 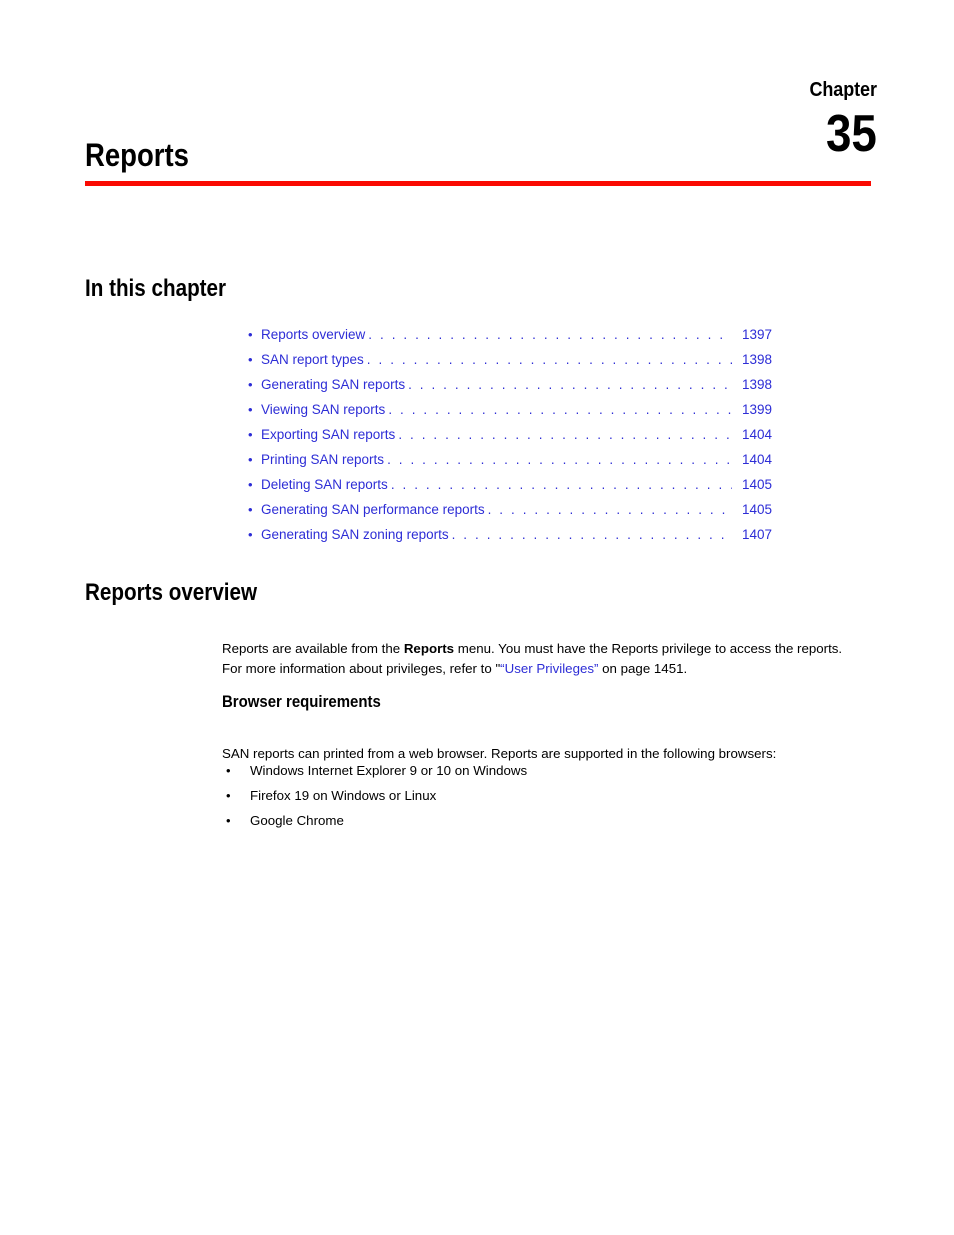 What do you see at coordinates (171, 592) in the screenshot?
I see `reports-overview-heading: Reports overview` at bounding box center [171, 592].